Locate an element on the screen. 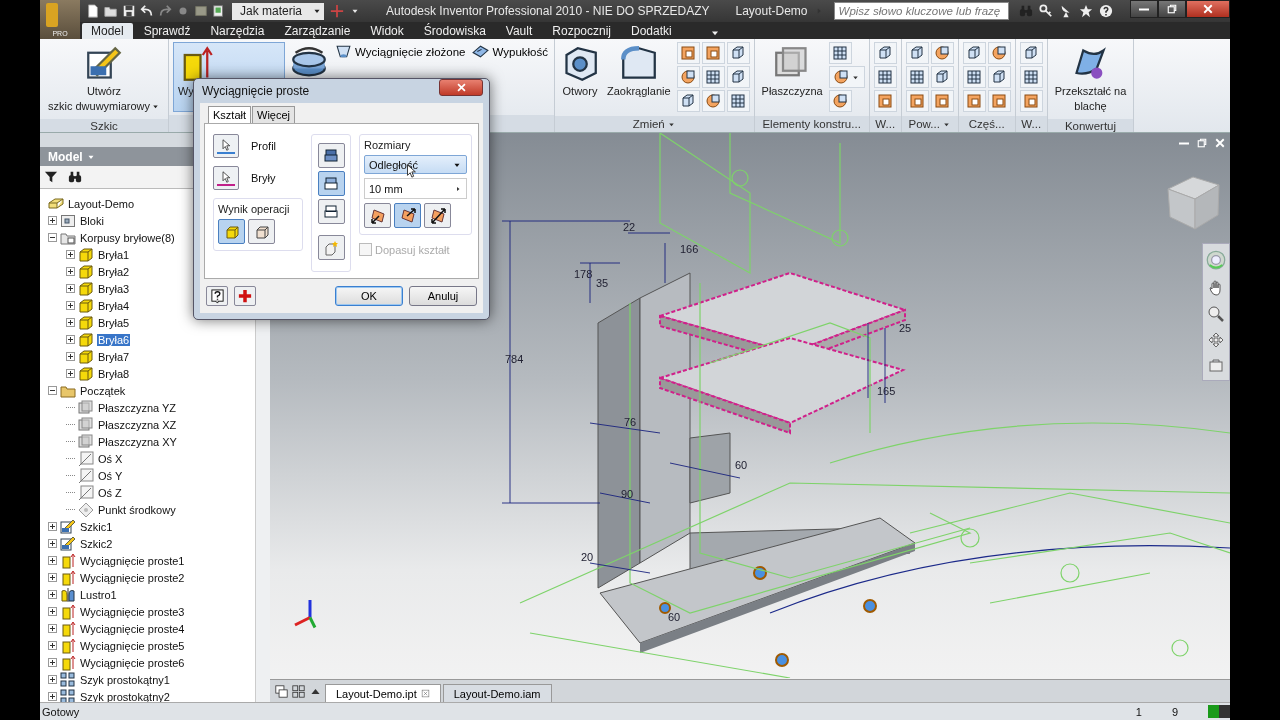 This screenshot has width=1280, height=720. tree-item: Wyciągnięcie proste6 is located at coordinates (132, 662).